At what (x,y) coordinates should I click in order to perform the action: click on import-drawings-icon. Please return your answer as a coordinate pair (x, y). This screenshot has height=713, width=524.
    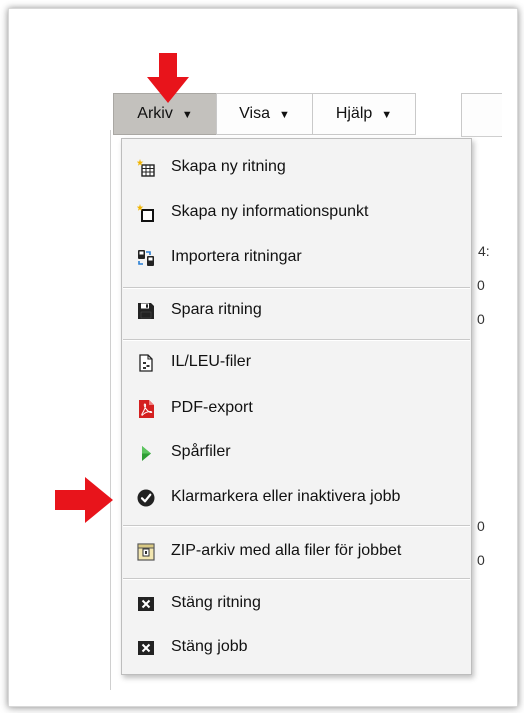
    Looking at the image, I should click on (146, 258).